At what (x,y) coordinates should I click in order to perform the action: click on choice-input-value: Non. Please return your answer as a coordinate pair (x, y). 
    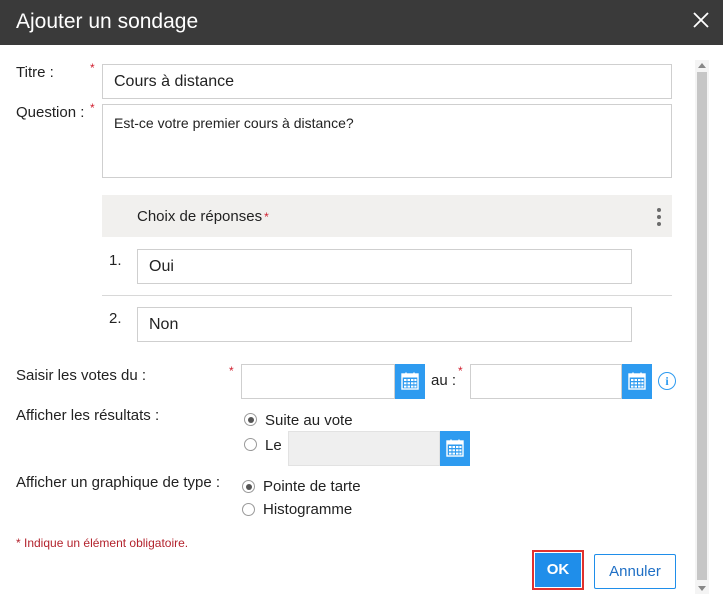
    Looking at the image, I should click on (164, 324).